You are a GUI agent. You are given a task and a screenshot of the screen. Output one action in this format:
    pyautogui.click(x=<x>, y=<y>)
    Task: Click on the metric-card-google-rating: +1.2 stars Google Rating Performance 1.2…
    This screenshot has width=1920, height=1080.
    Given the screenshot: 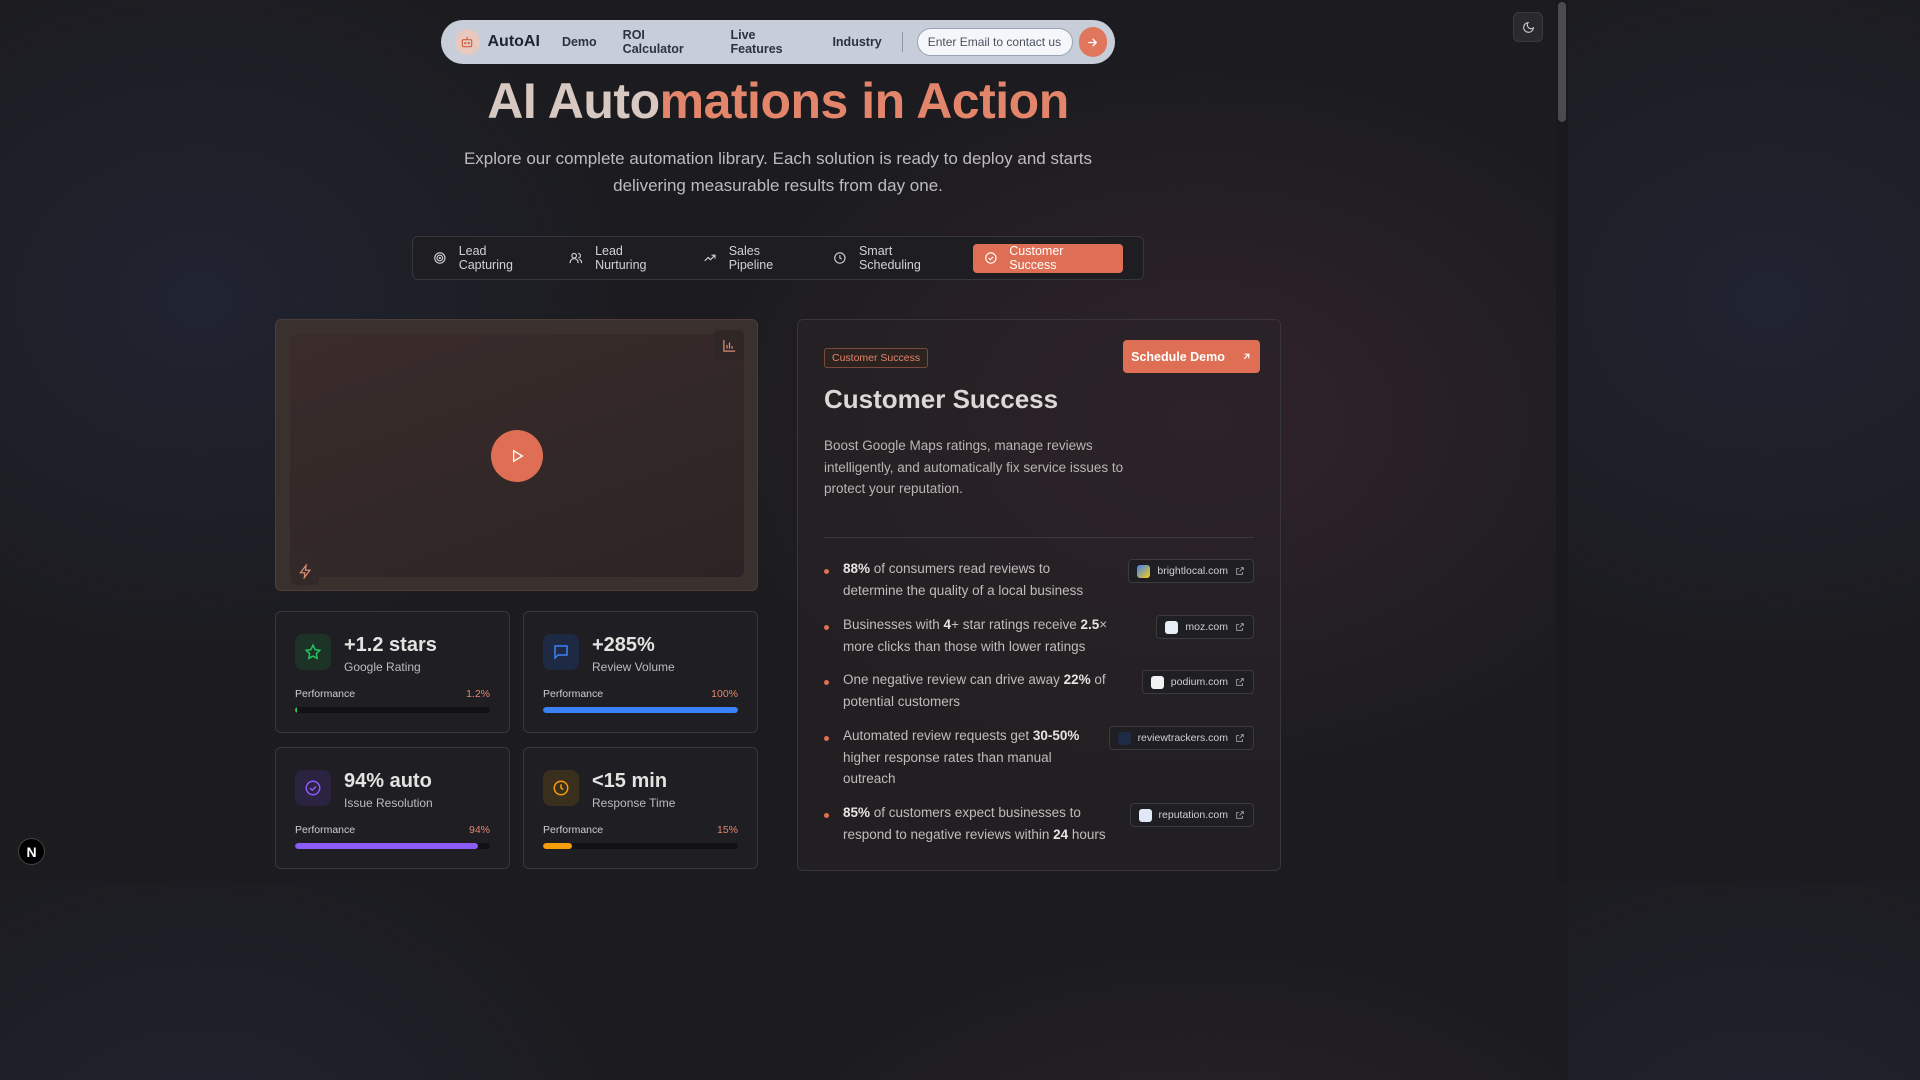 What is the action you would take?
    pyautogui.click(x=392, y=672)
    